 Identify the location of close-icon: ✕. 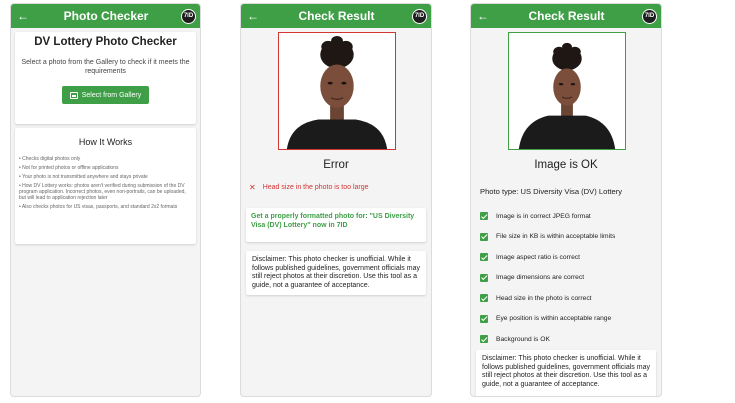
(252, 187).